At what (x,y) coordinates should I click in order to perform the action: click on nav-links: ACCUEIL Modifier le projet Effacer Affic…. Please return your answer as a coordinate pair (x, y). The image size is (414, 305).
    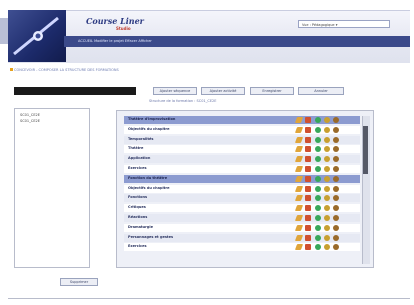
    Looking at the image, I should click on (115, 41).